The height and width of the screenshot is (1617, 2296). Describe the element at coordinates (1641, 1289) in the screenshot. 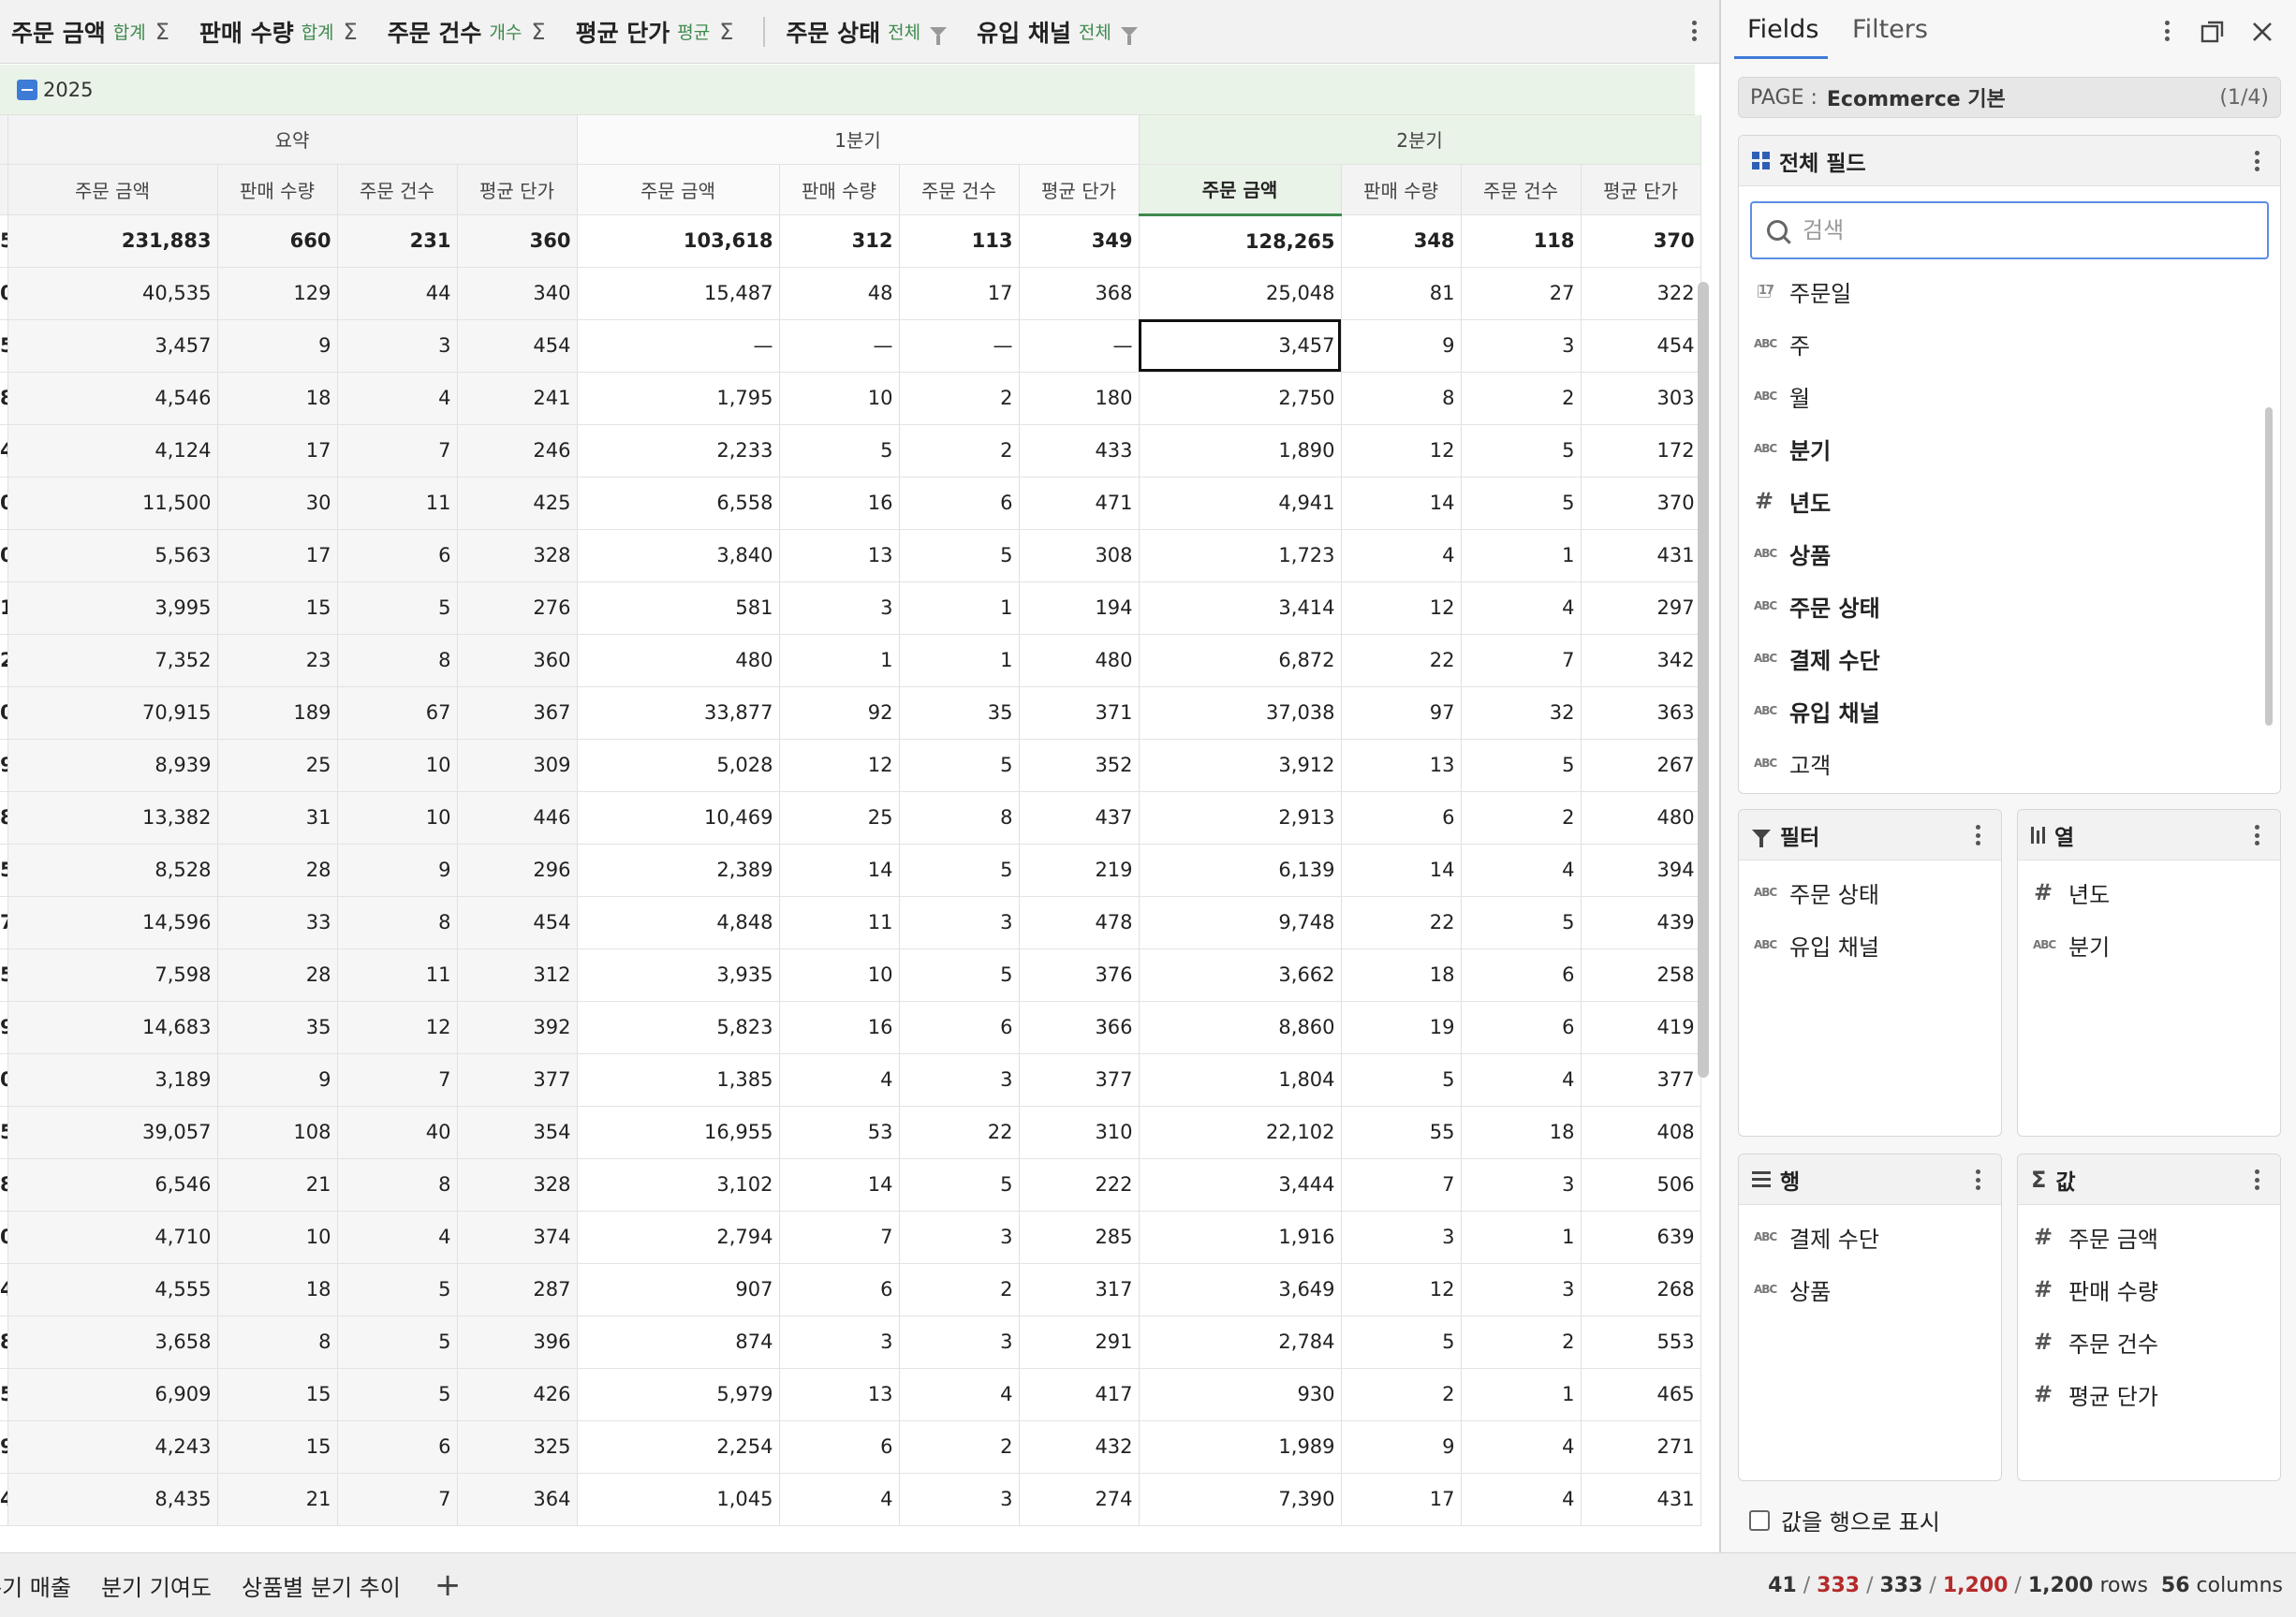

I see `table-cell: 268` at that location.